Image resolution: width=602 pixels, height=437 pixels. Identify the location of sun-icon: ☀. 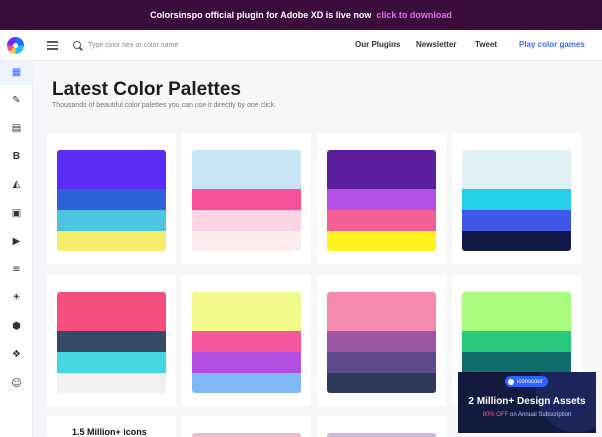
(16, 297).